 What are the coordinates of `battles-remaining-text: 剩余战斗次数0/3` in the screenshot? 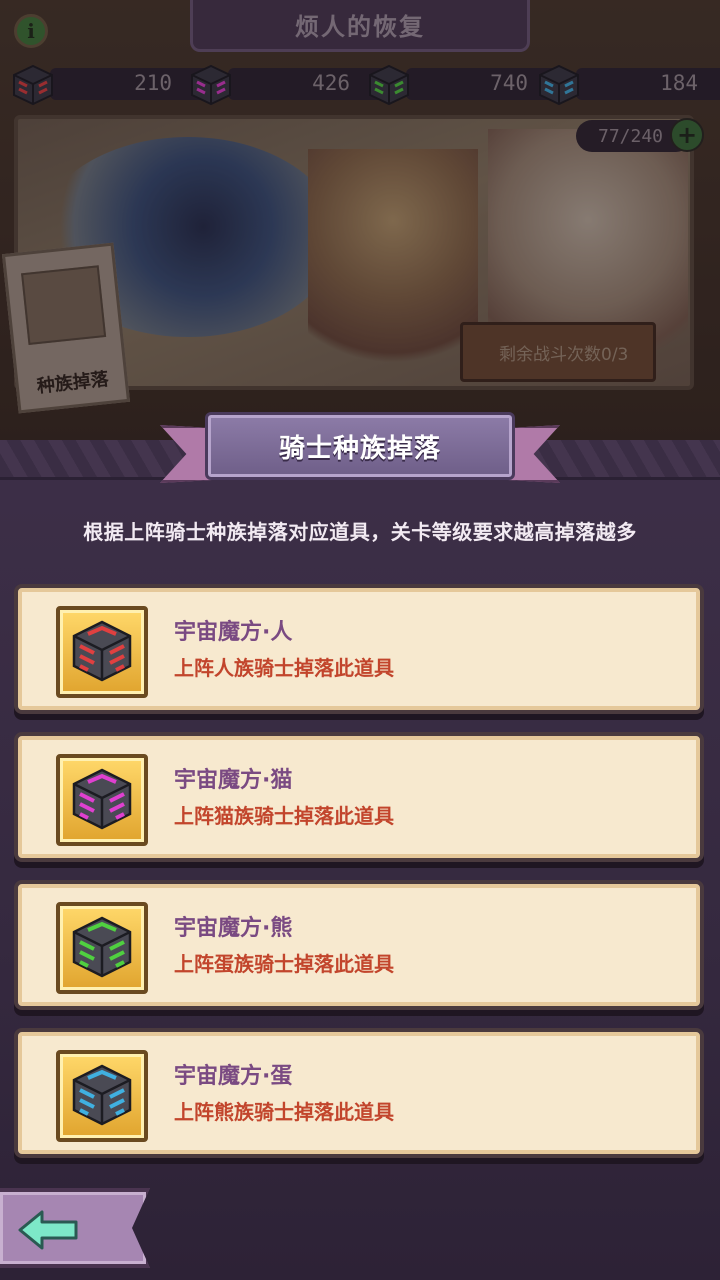 It's located at (564, 354).